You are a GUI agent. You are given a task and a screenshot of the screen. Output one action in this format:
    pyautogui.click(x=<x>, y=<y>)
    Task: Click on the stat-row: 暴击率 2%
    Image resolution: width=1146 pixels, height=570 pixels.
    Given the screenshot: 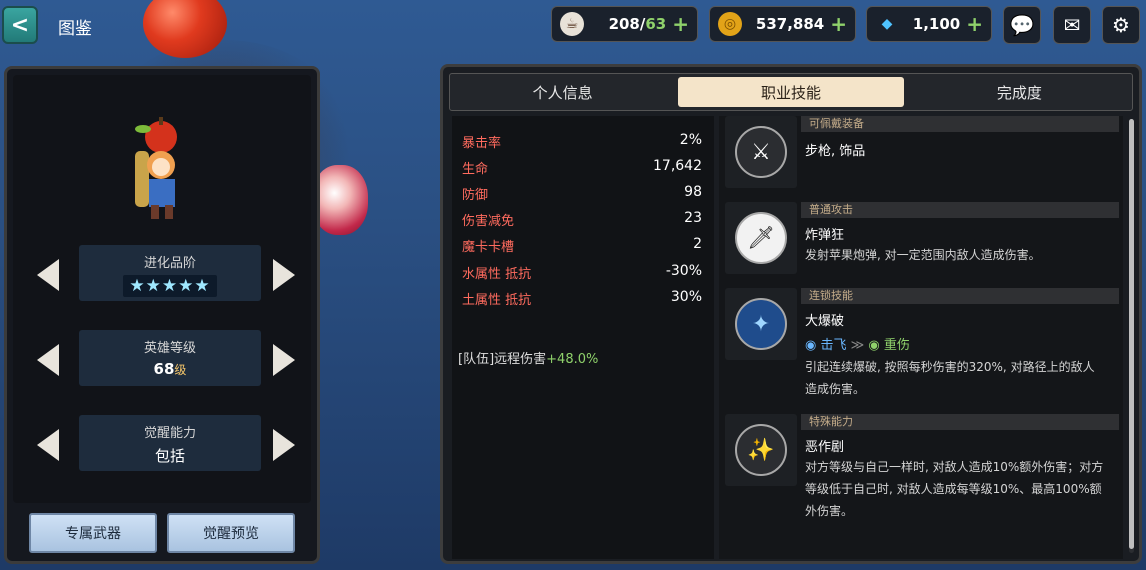 What is the action you would take?
    pyautogui.click(x=582, y=141)
    